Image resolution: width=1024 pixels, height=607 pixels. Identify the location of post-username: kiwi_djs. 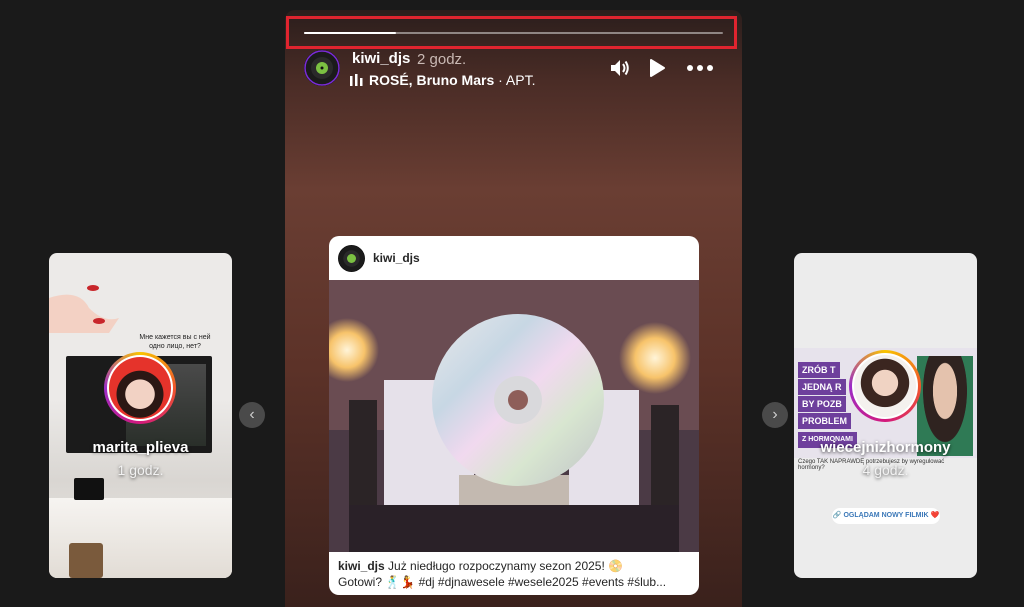
(396, 258).